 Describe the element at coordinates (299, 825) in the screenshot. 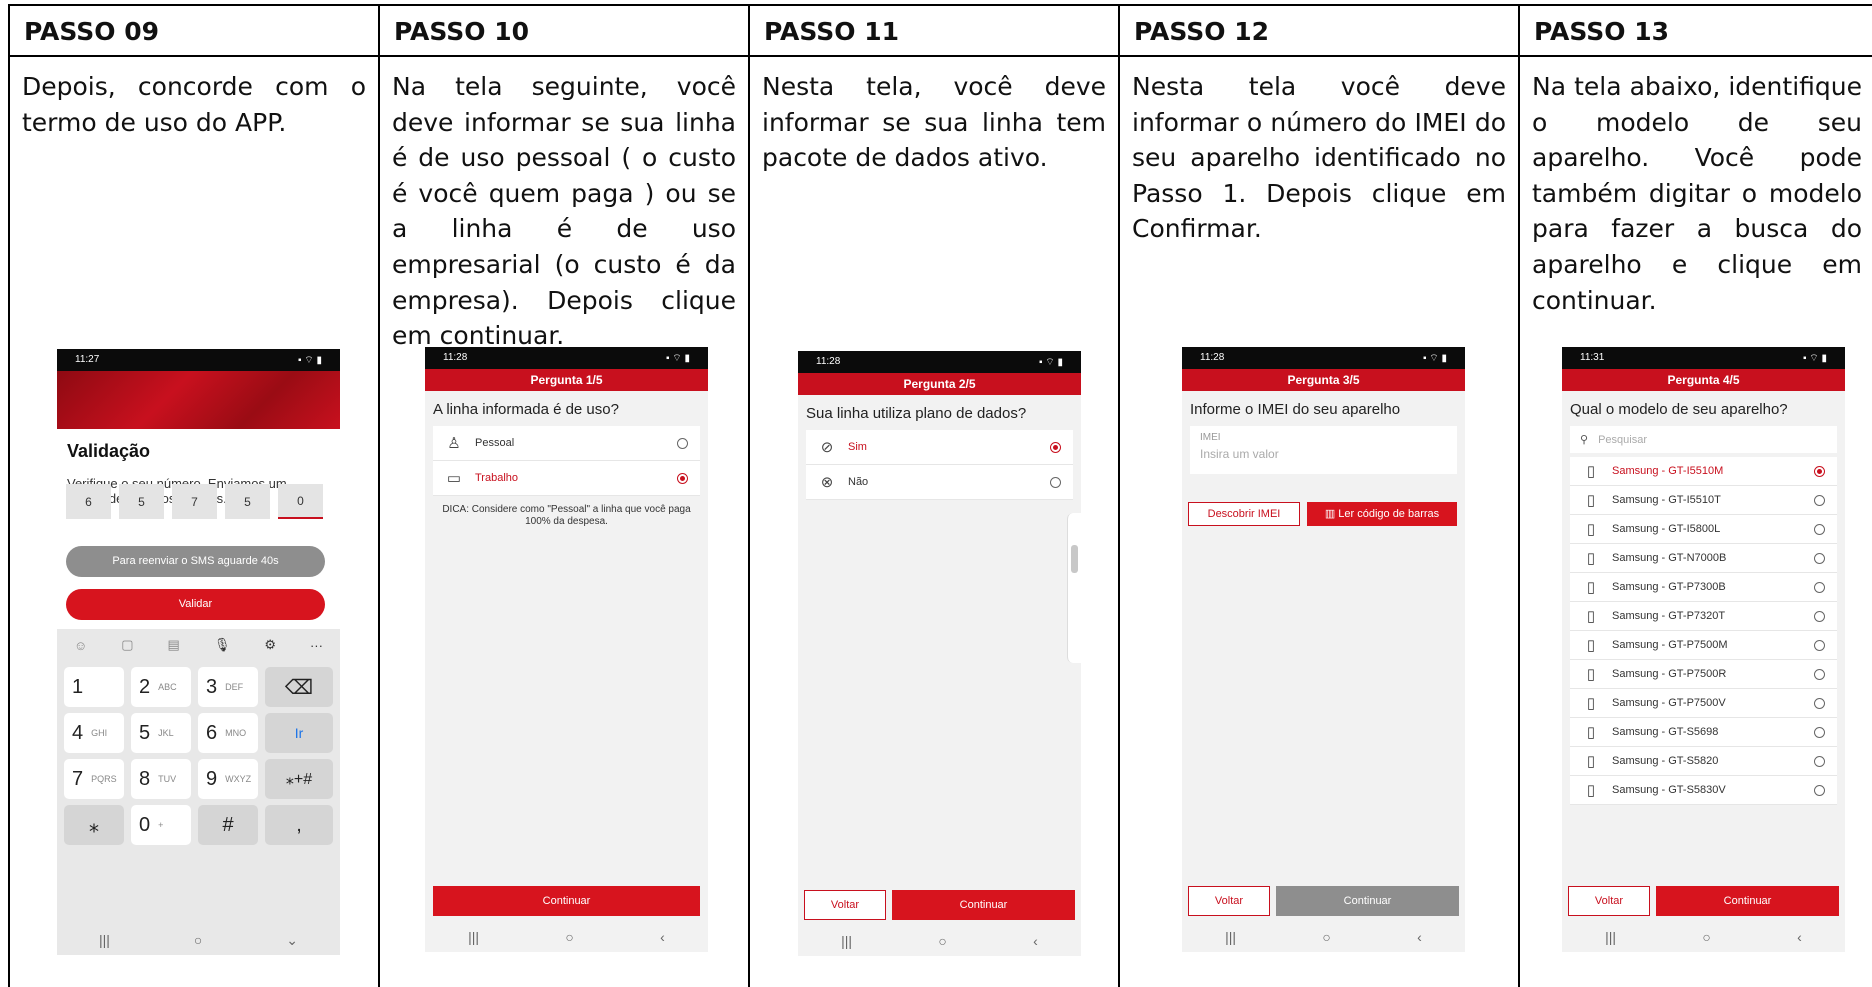

I see `comma-key: ,` at that location.